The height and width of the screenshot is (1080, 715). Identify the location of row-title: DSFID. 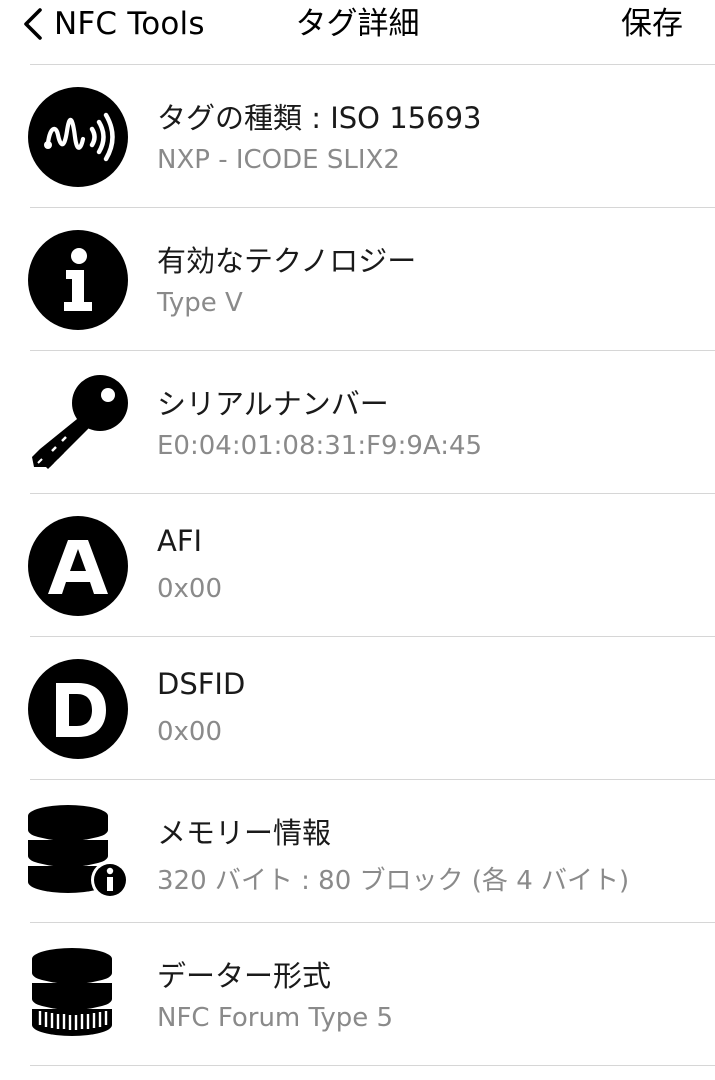
(201, 684).